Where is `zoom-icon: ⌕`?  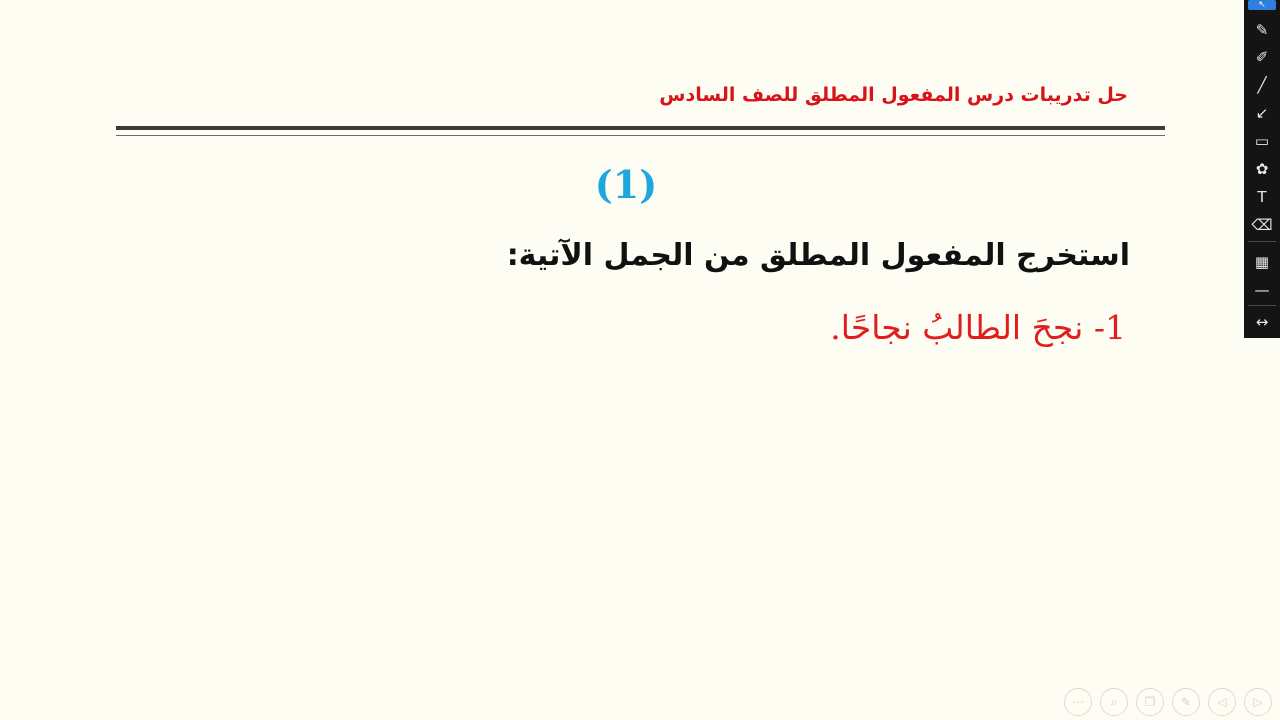
zoom-icon: ⌕ is located at coordinates (1114, 702).